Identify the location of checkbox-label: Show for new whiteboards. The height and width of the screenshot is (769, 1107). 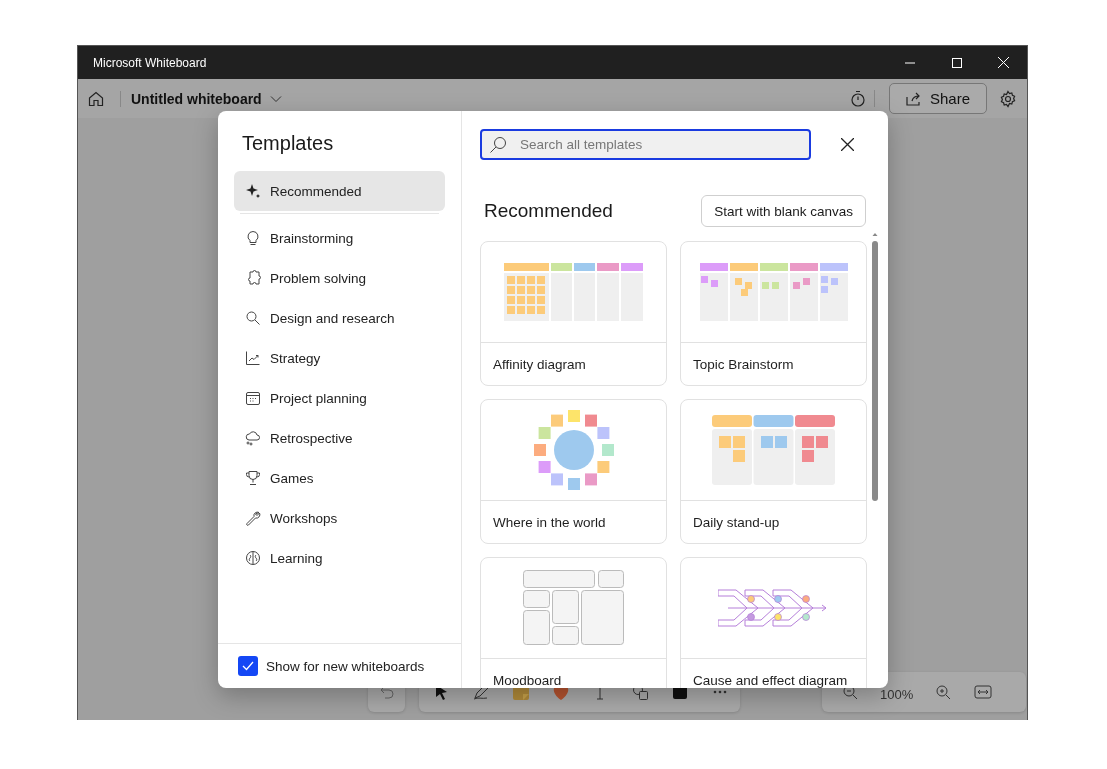
(345, 666).